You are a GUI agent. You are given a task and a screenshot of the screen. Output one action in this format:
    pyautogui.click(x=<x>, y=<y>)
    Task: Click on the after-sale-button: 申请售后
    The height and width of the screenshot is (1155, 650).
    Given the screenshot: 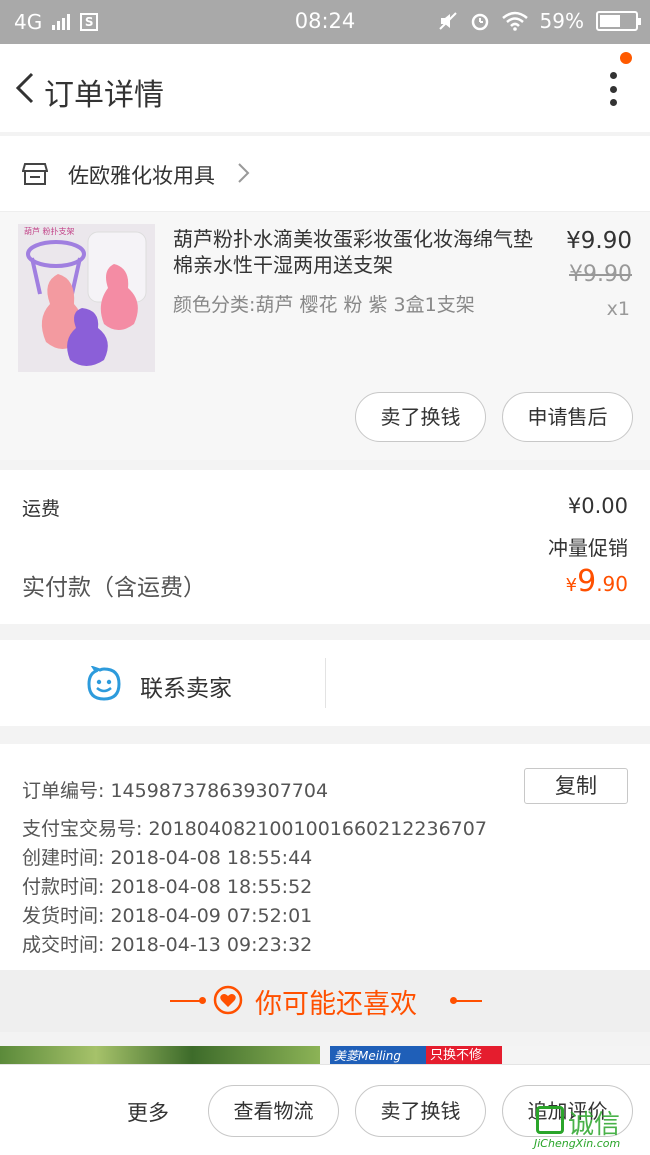 What is the action you would take?
    pyautogui.click(x=567, y=417)
    